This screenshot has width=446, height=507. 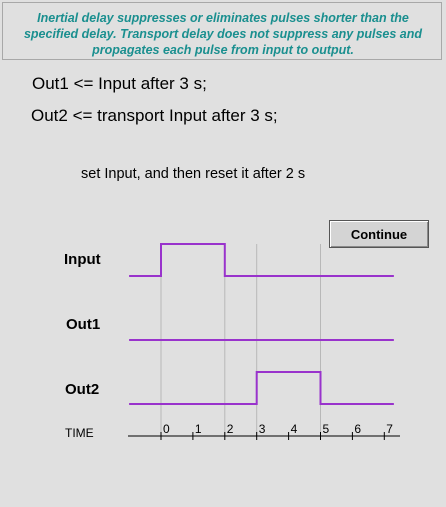 What do you see at coordinates (230, 429) in the screenshot?
I see `time-tick-label: 2` at bounding box center [230, 429].